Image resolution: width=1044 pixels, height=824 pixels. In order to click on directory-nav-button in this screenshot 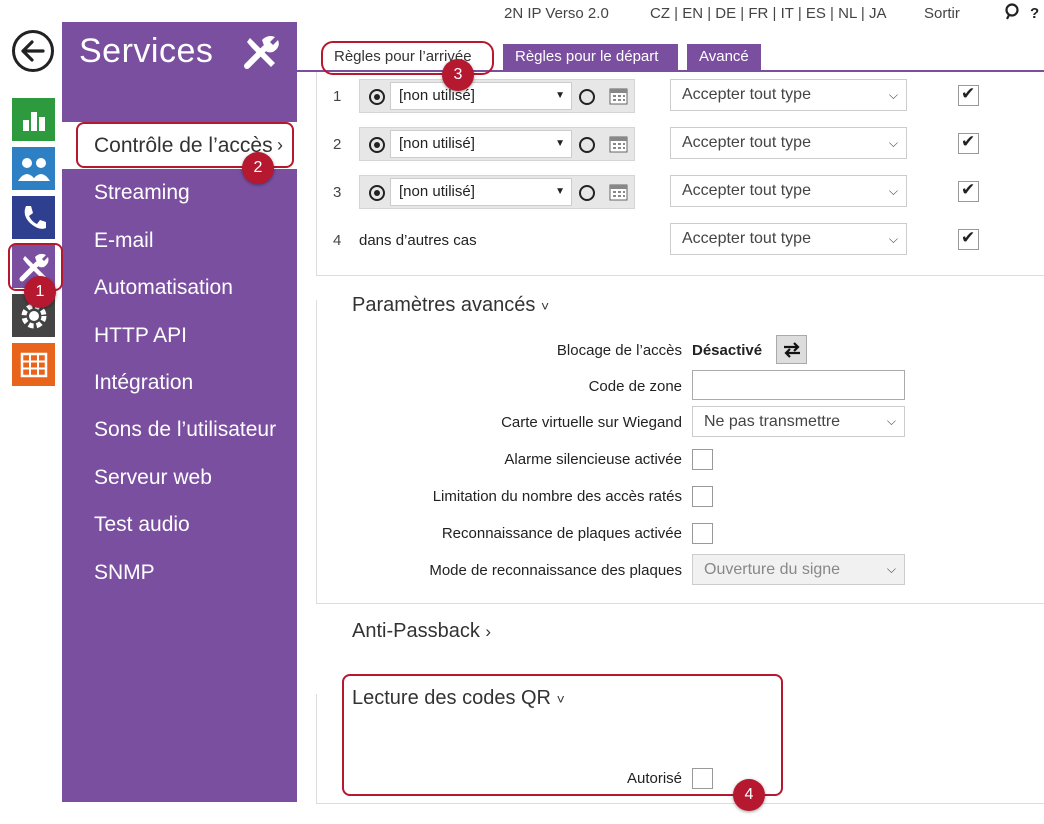, I will do `click(33, 168)`.